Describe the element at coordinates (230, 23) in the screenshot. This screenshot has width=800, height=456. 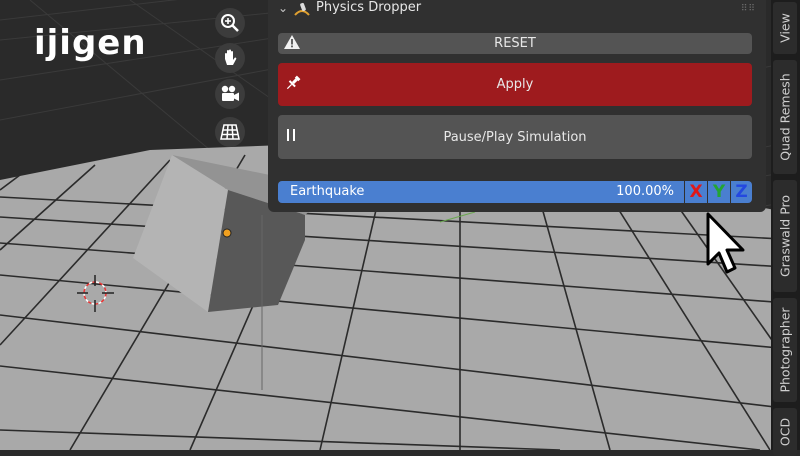
I see `zoom-icon` at that location.